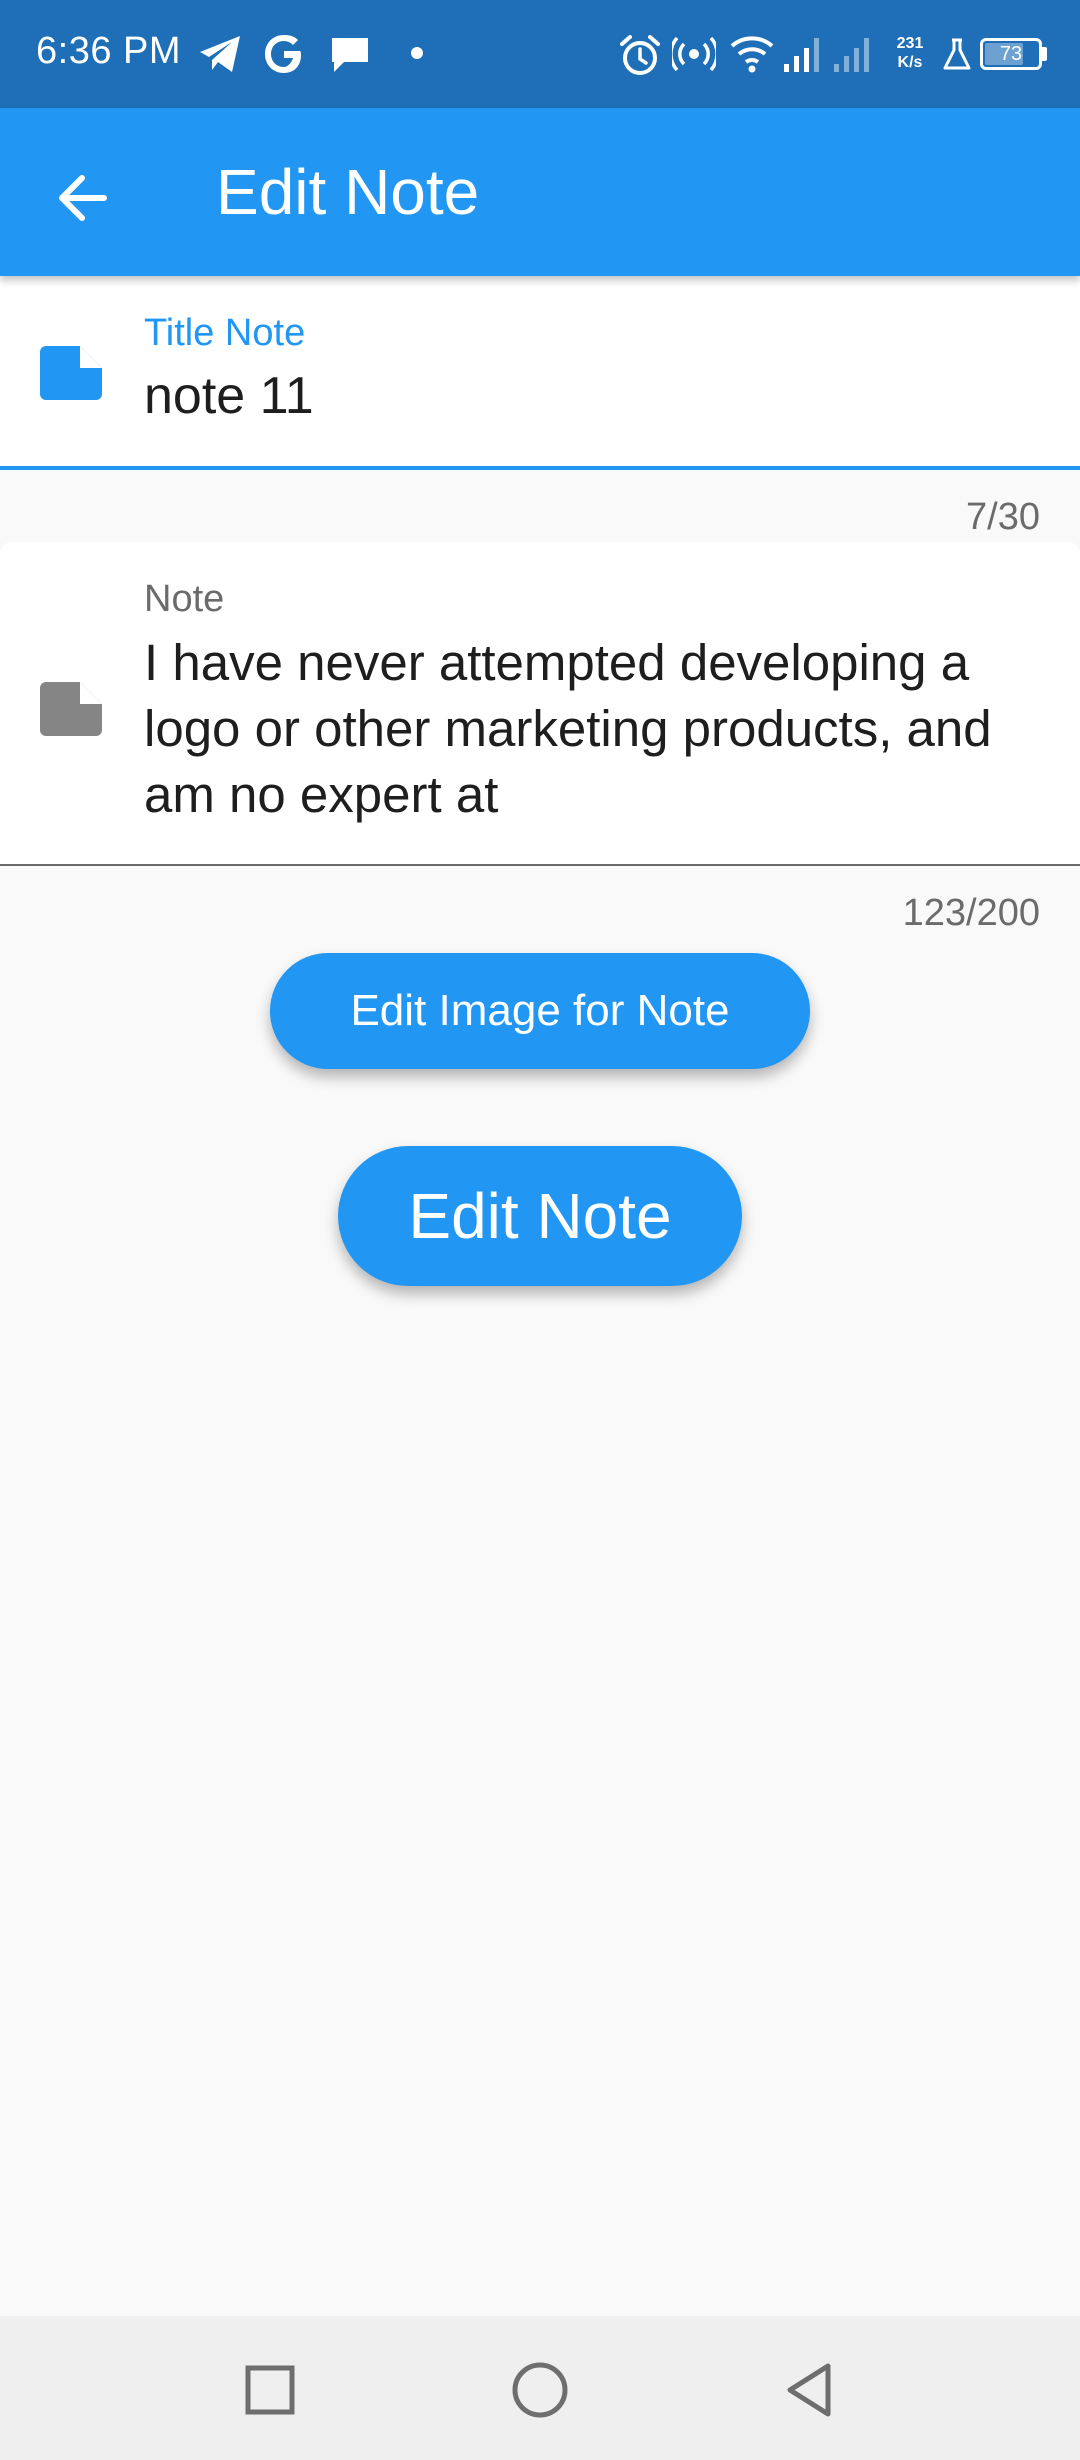 Image resolution: width=1080 pixels, height=2460 pixels. Describe the element at coordinates (752, 54) in the screenshot. I see `wifi-icon` at that location.